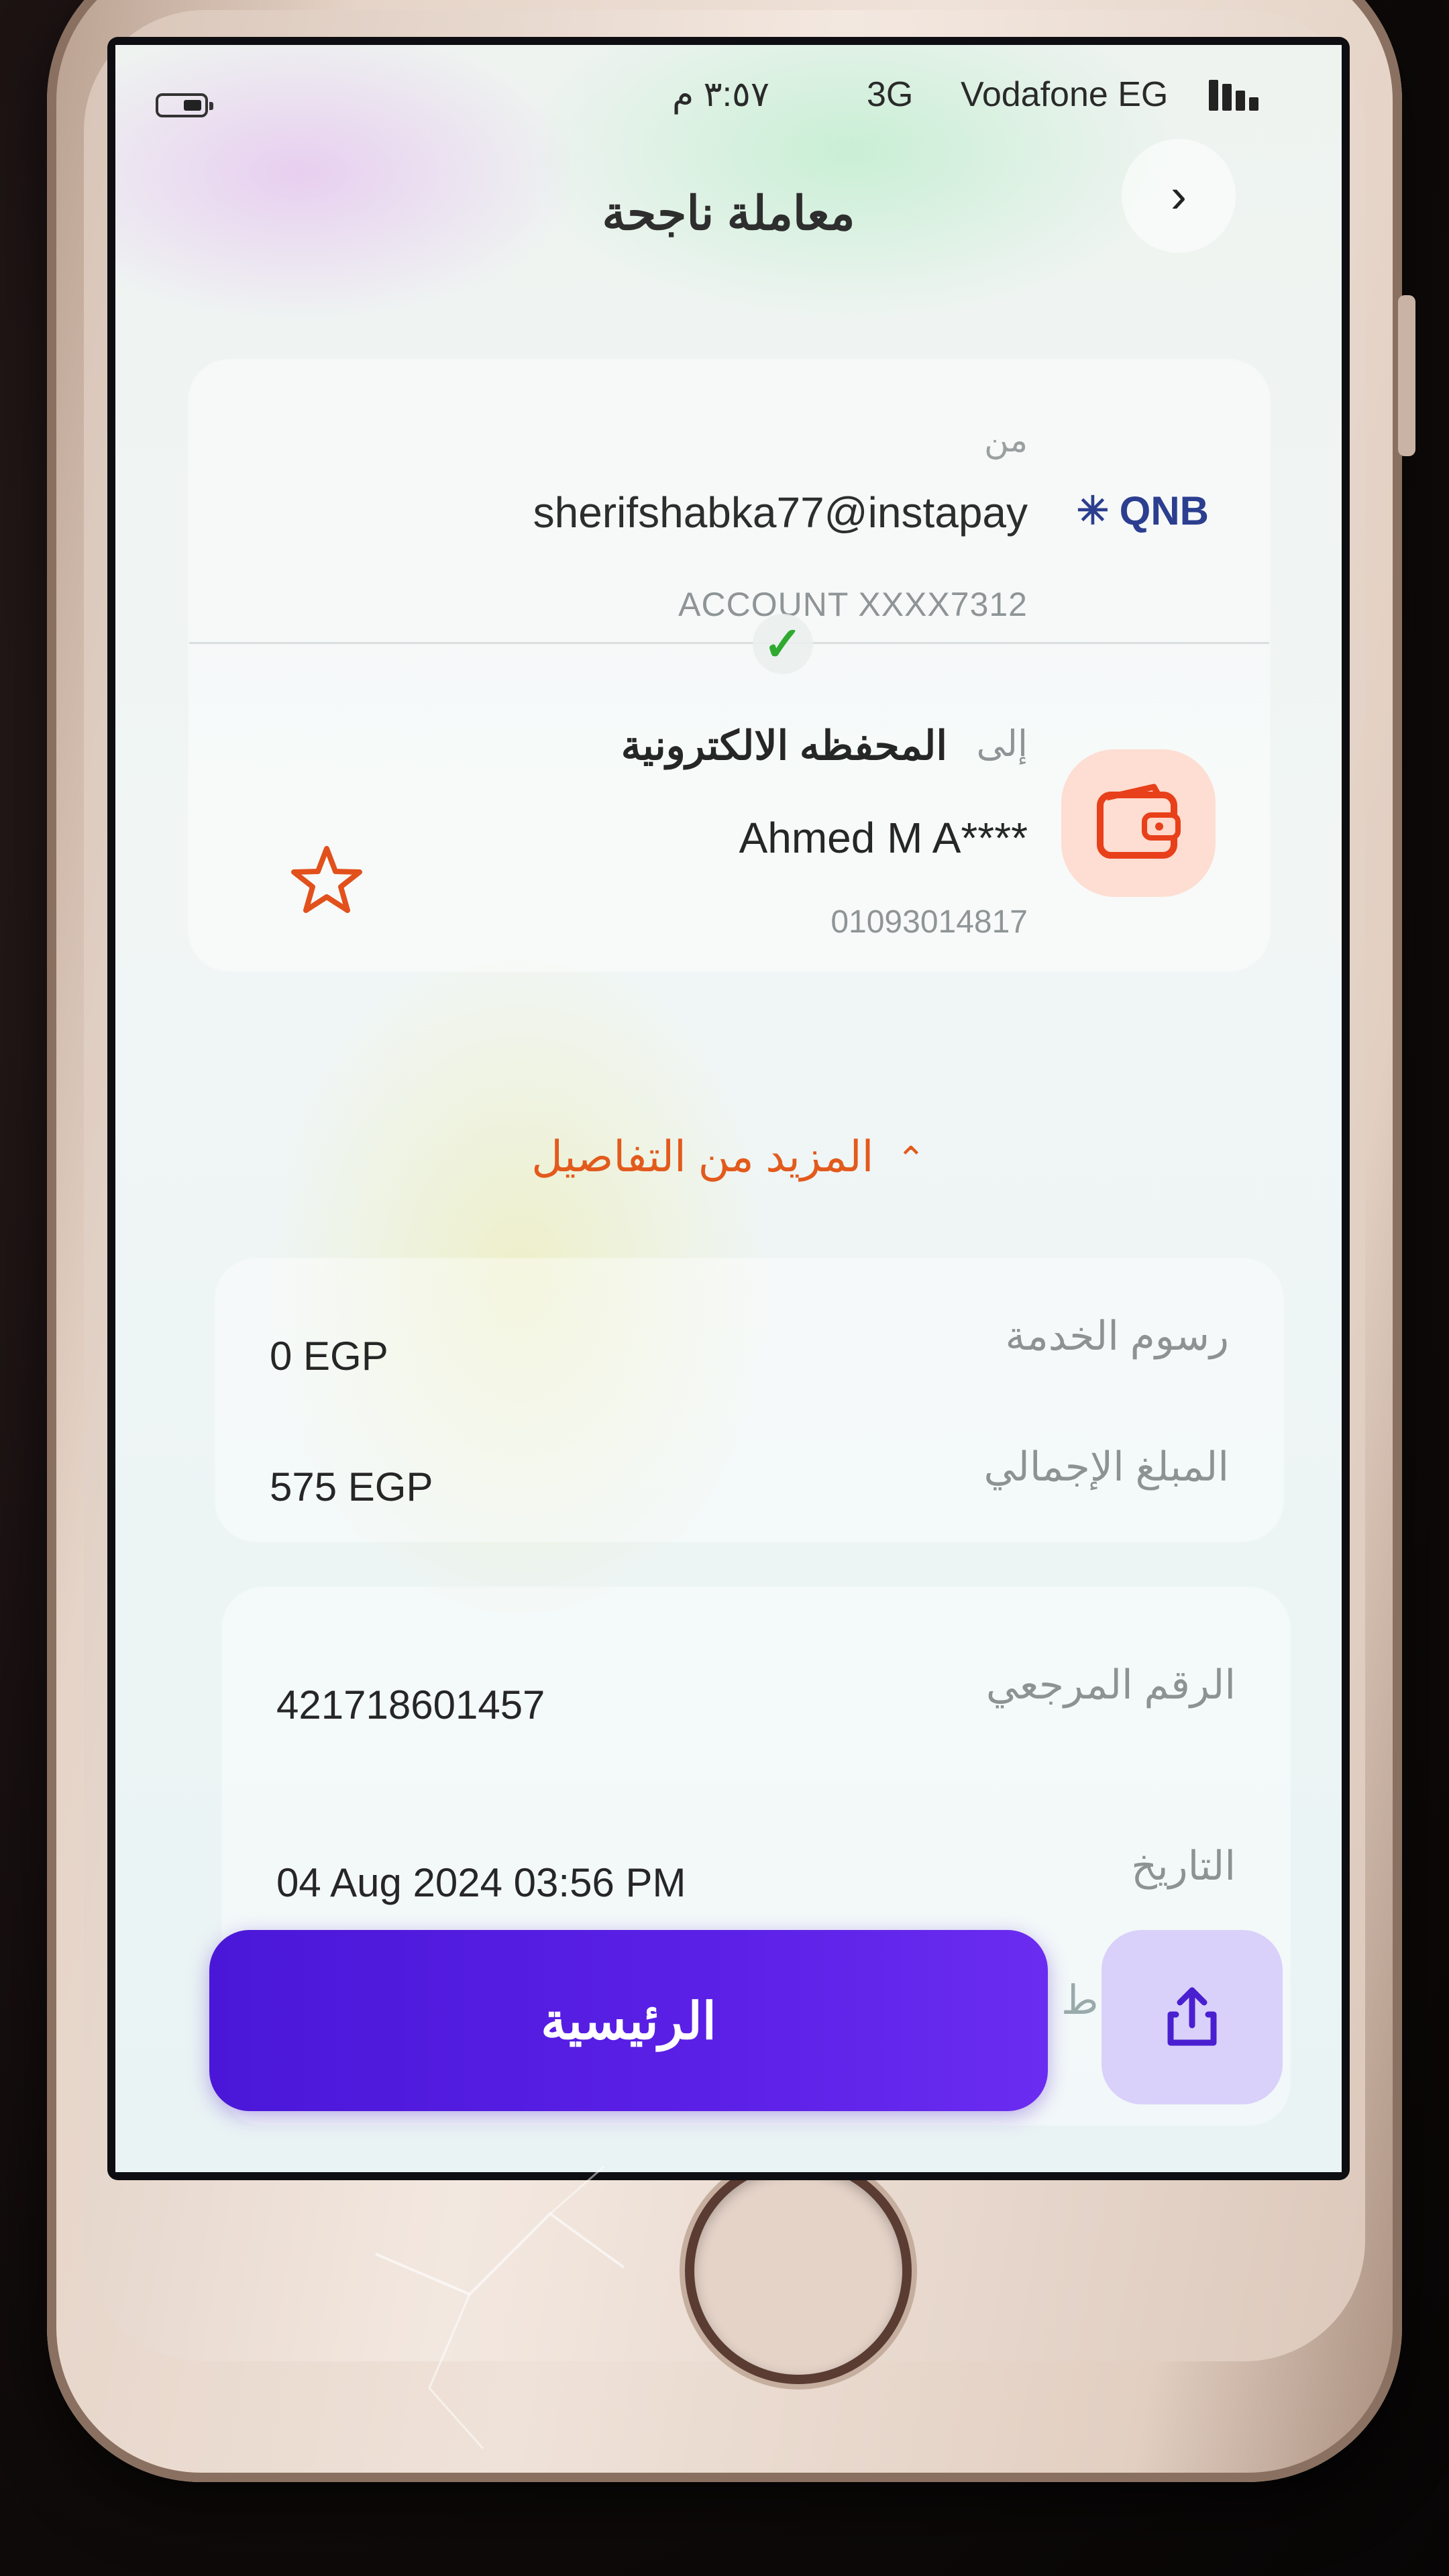 This screenshot has height=2576, width=1449. What do you see at coordinates (481, 1882) in the screenshot?
I see `date-value: 04 Aug 2024 03:56 PM` at bounding box center [481, 1882].